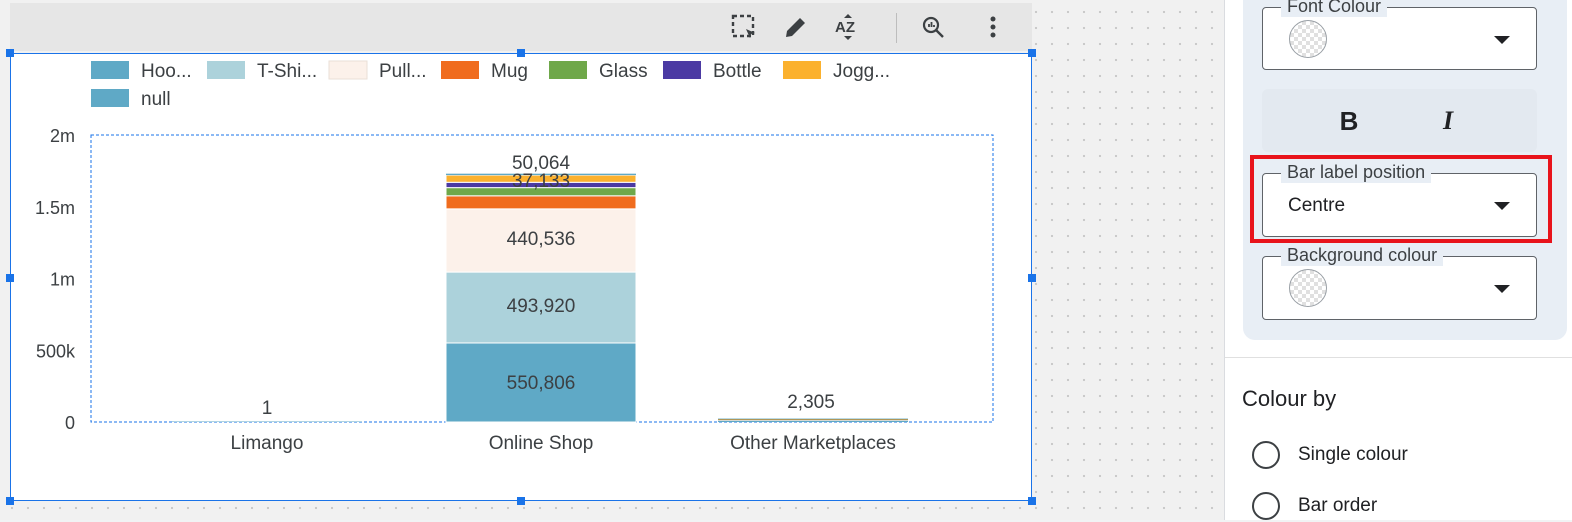  I want to click on svg-text: AZ, so click(845, 27).